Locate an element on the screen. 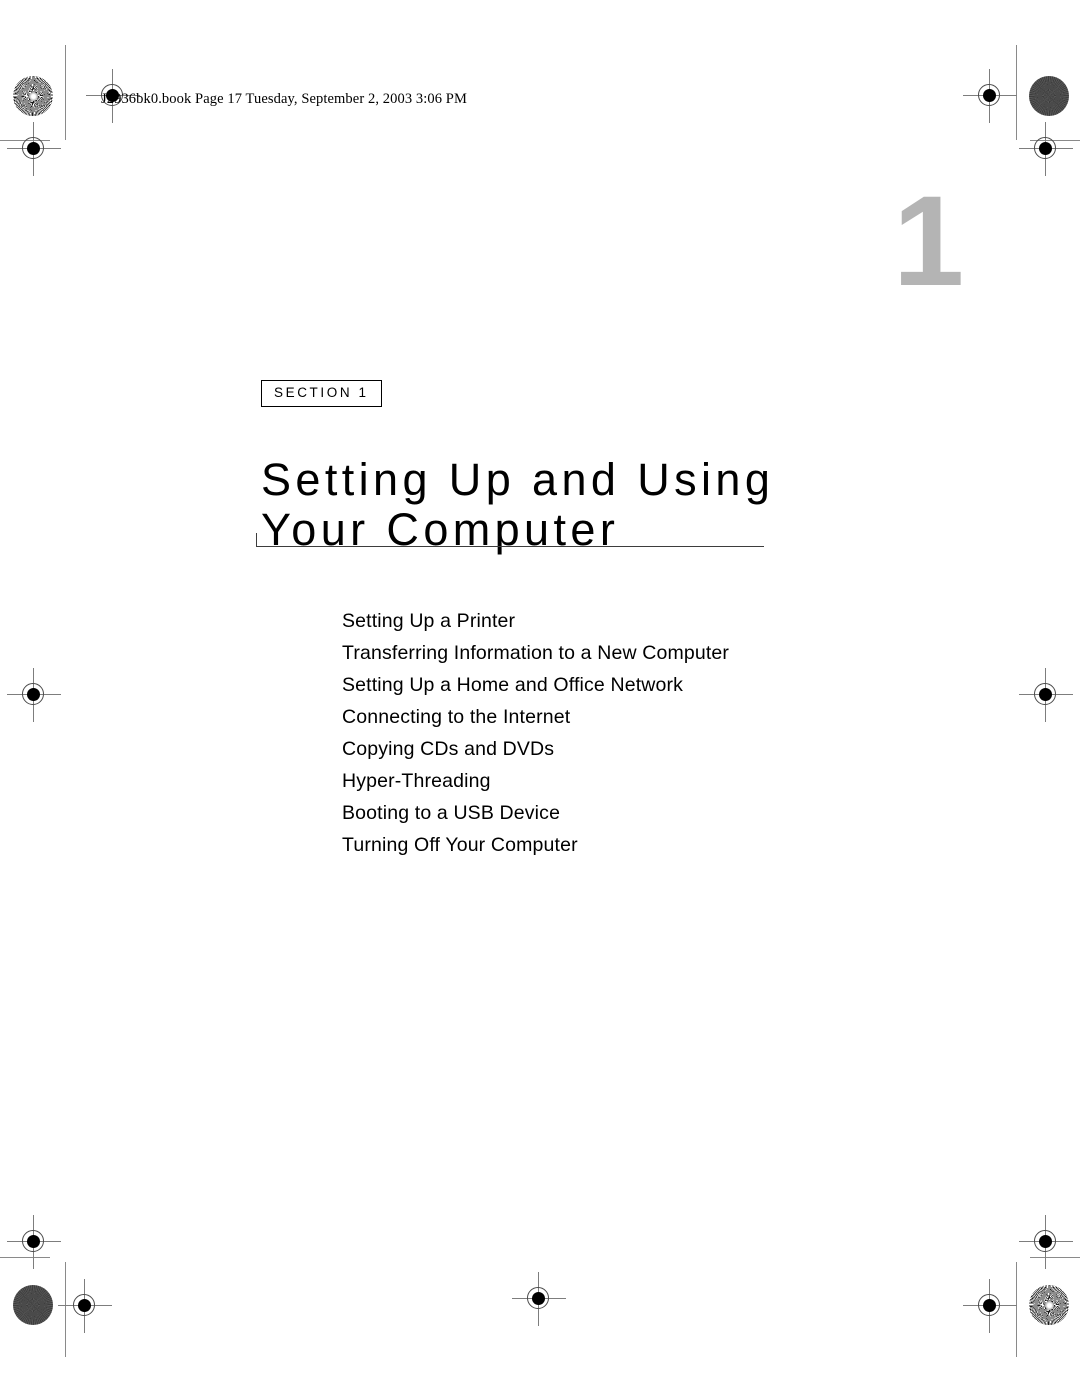 The width and height of the screenshot is (1080, 1397). registration-target-bottom-left-outer is located at coordinates (34, 1242).